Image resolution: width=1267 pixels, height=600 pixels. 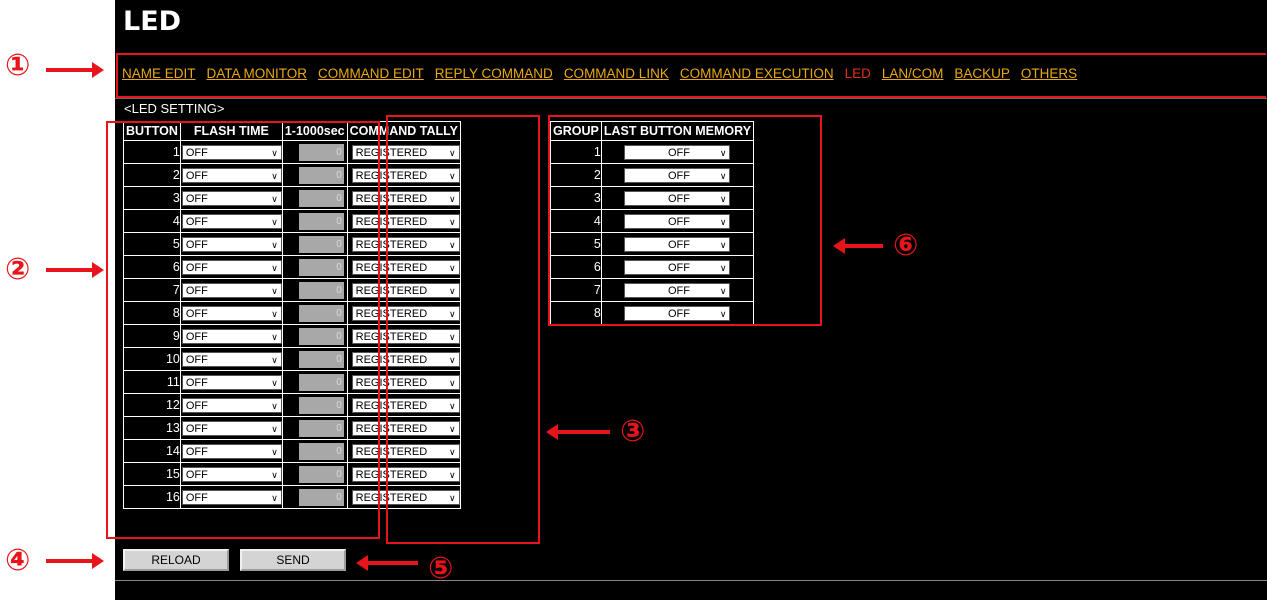 What do you see at coordinates (18, 269) in the screenshot?
I see `callout-2: ②` at bounding box center [18, 269].